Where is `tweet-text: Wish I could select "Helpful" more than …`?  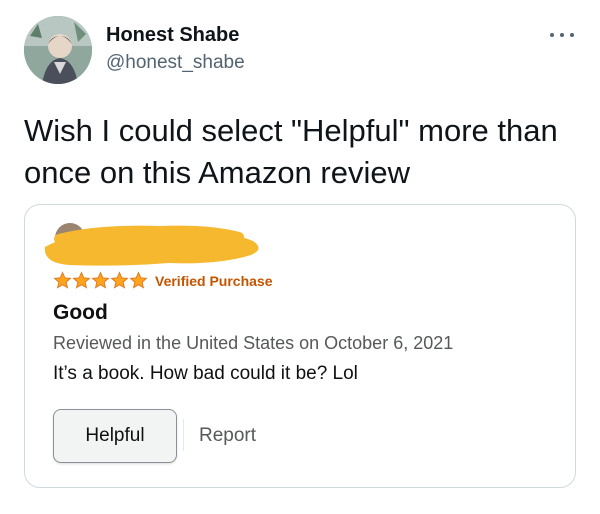
tweet-text: Wish I could select "Helpful" more than … is located at coordinates (291, 151).